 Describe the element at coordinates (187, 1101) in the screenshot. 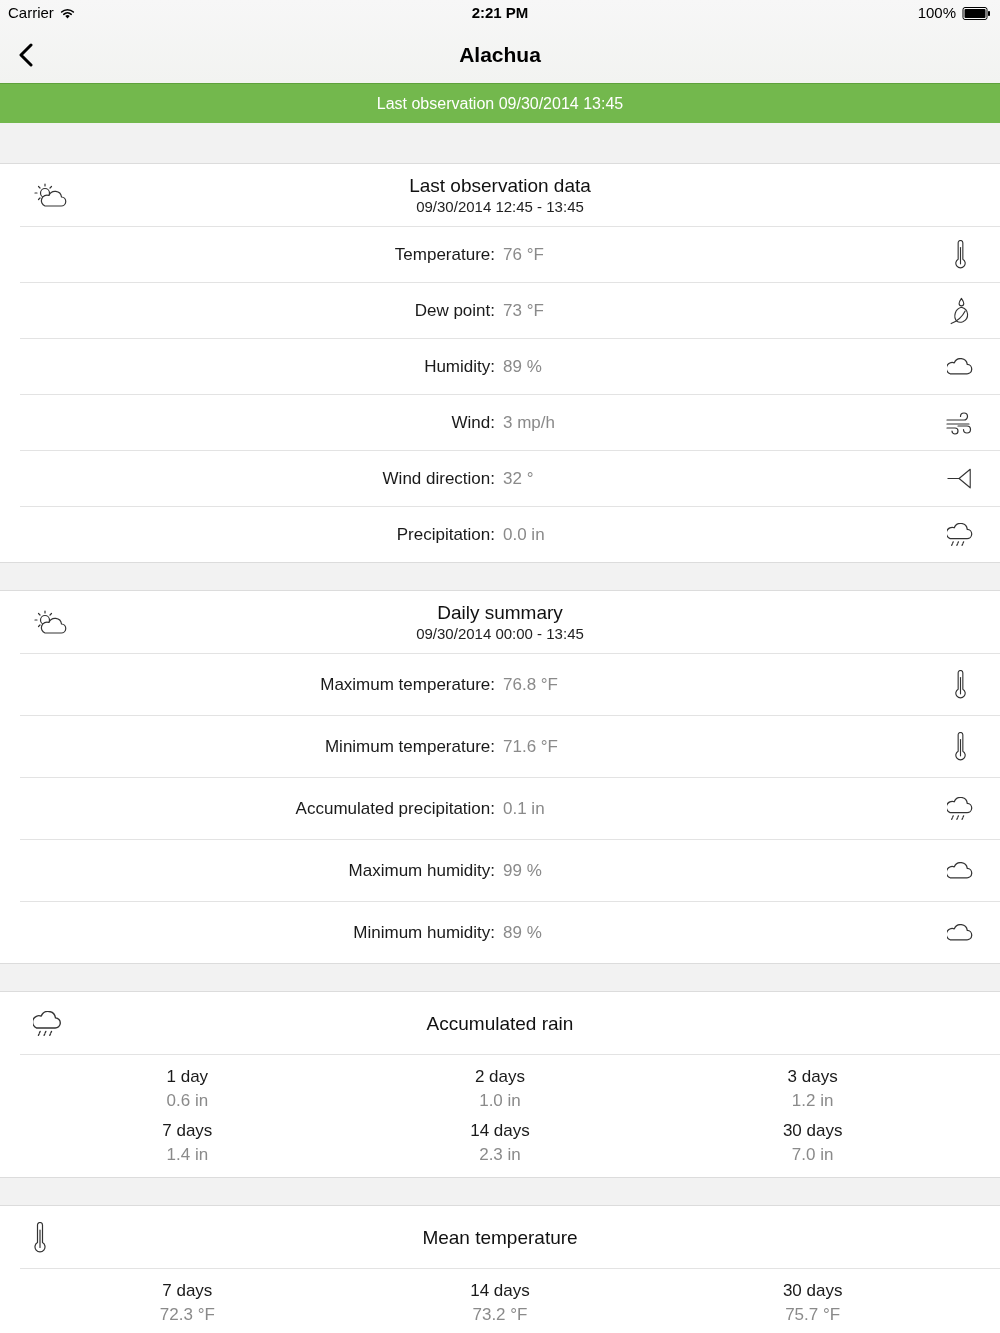

I see `period-value: 0.6 in` at that location.